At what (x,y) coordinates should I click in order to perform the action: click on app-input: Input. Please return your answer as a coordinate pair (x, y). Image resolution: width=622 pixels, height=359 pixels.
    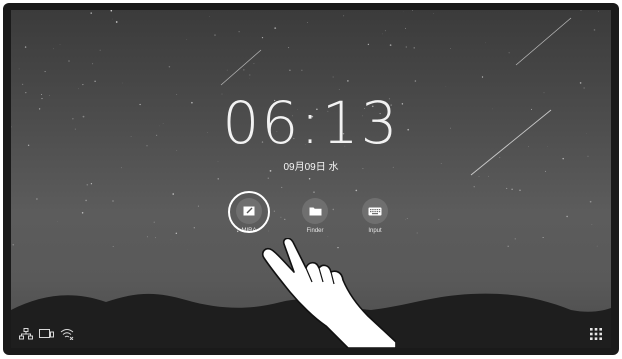
    Looking at the image, I should click on (375, 216).